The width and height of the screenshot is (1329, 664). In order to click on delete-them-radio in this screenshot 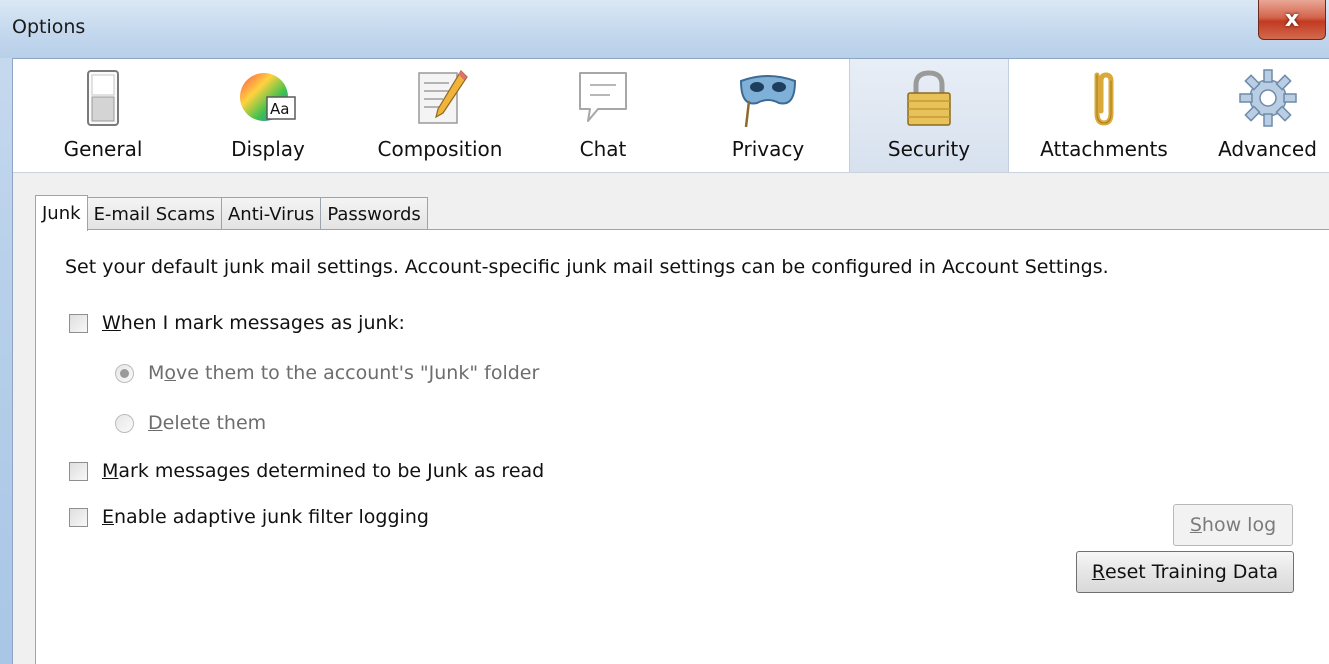, I will do `click(124, 423)`.